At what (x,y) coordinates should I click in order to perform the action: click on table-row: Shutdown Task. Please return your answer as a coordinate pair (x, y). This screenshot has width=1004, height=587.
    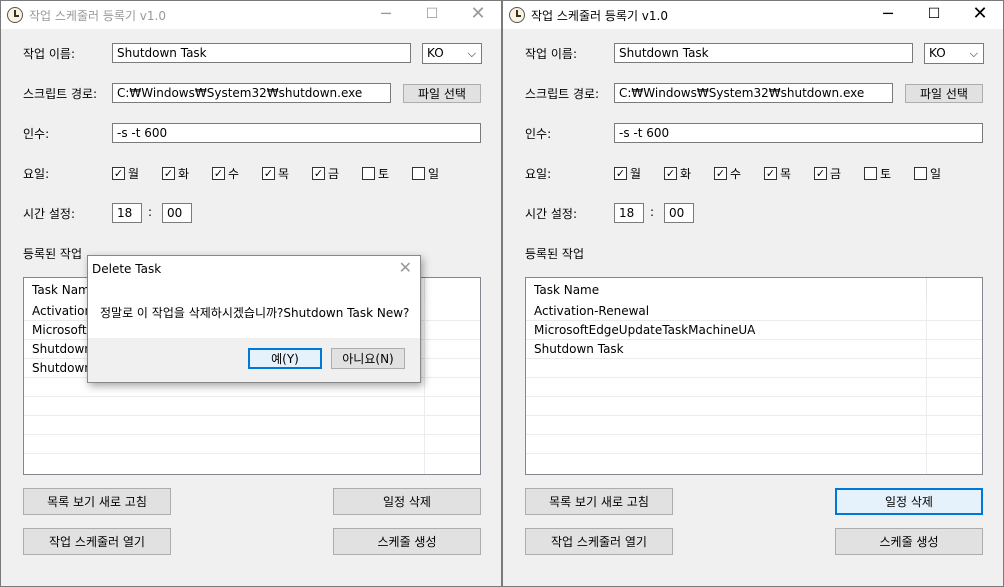
    Looking at the image, I should click on (754, 349).